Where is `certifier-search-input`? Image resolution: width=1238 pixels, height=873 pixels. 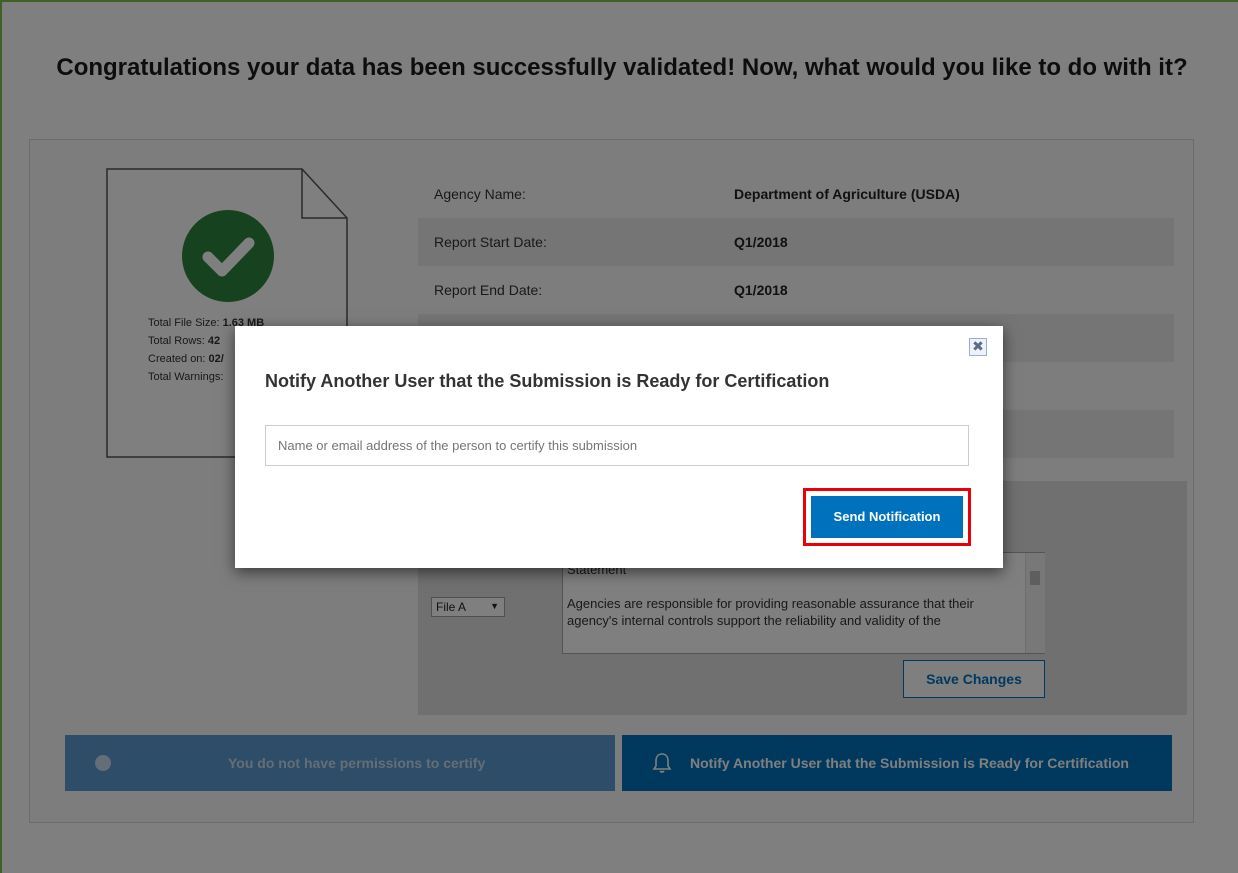
certifier-search-input is located at coordinates (617, 445).